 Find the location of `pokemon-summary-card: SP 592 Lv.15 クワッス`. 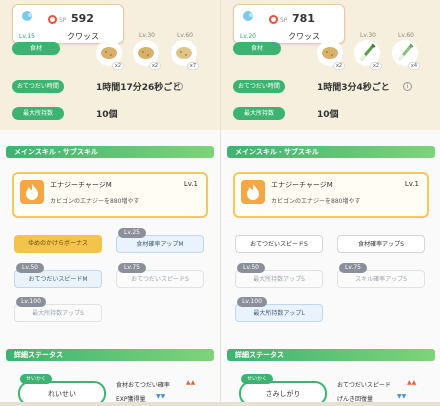

pokemon-summary-card: SP 592 Lv.15 クワッス is located at coordinates (68, 24).